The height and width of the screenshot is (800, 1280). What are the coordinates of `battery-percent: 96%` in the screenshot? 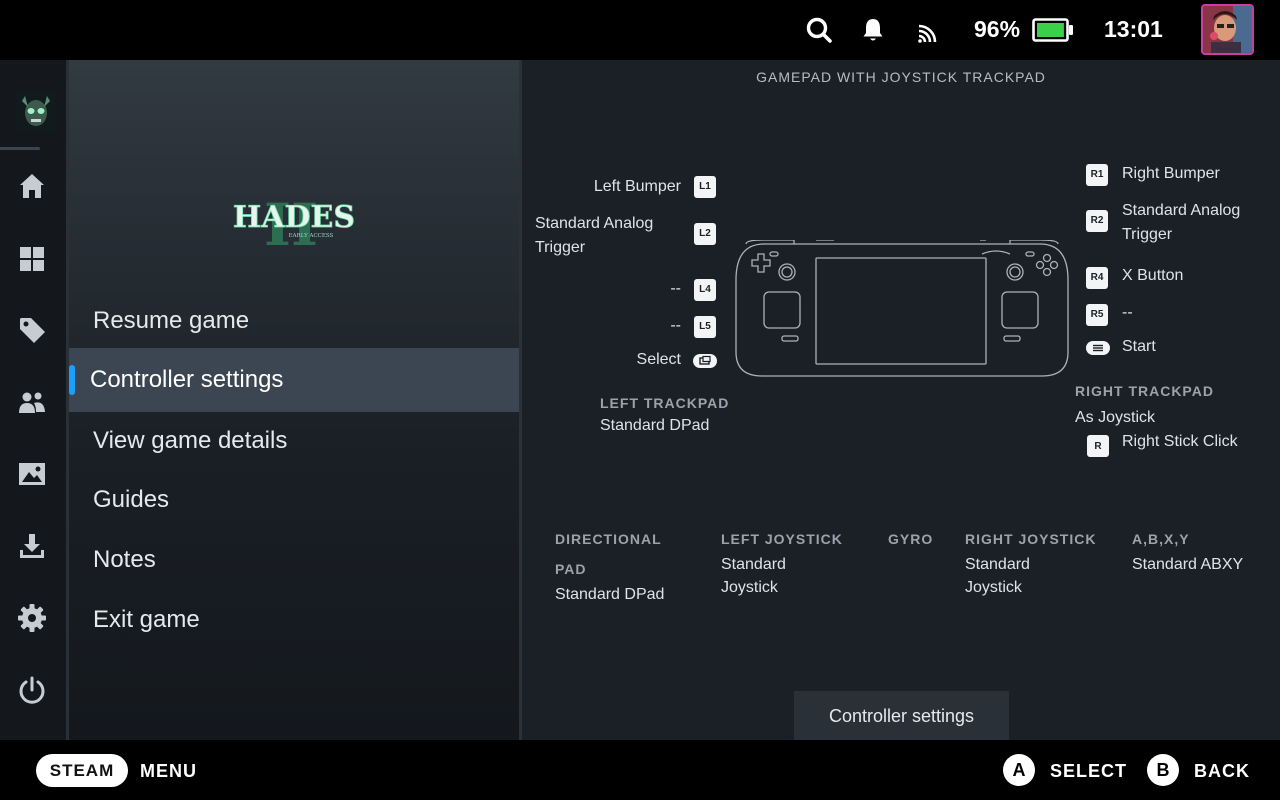 It's located at (997, 29).